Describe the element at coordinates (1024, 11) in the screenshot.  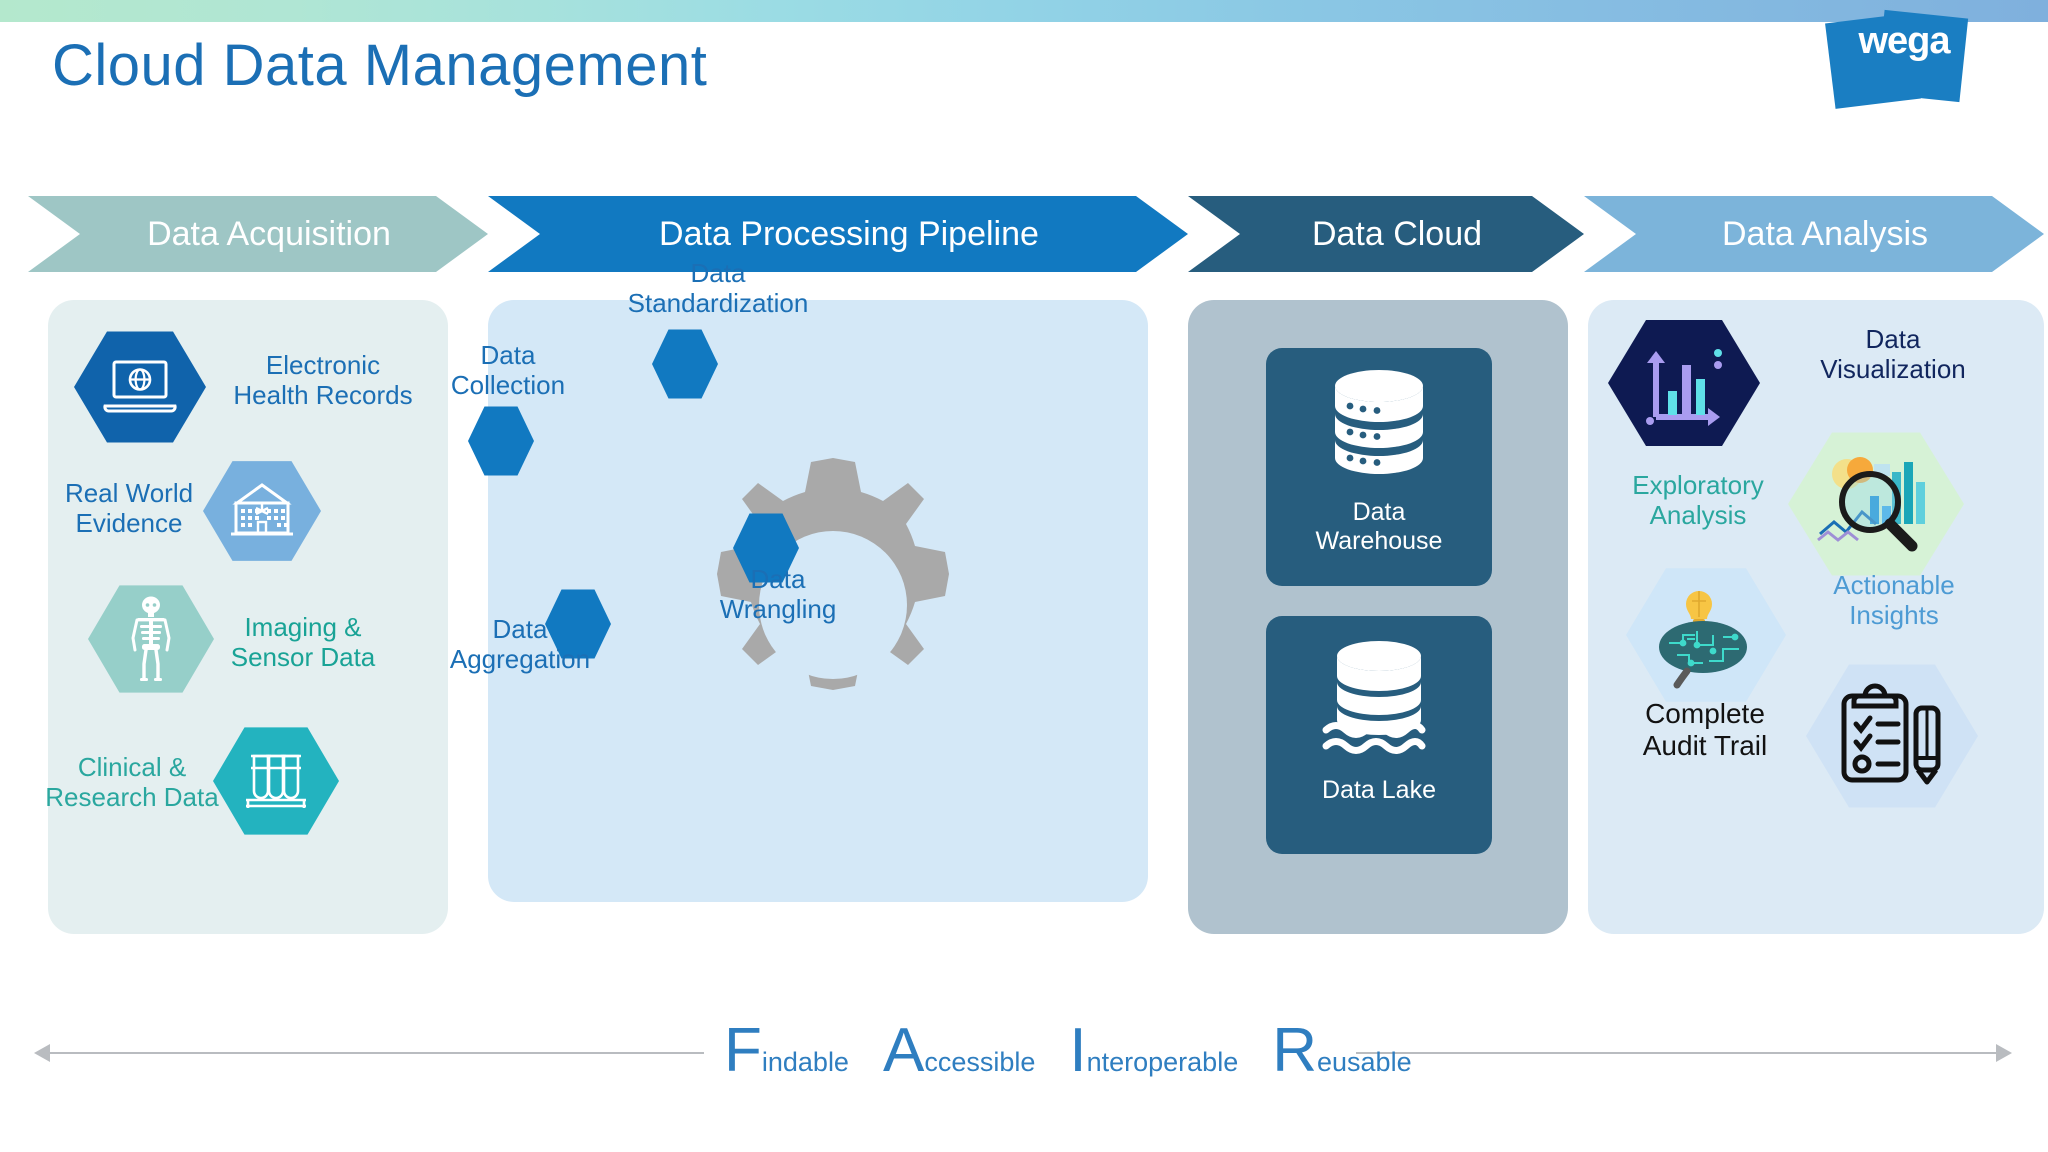
I see `top-gradient-bar` at that location.